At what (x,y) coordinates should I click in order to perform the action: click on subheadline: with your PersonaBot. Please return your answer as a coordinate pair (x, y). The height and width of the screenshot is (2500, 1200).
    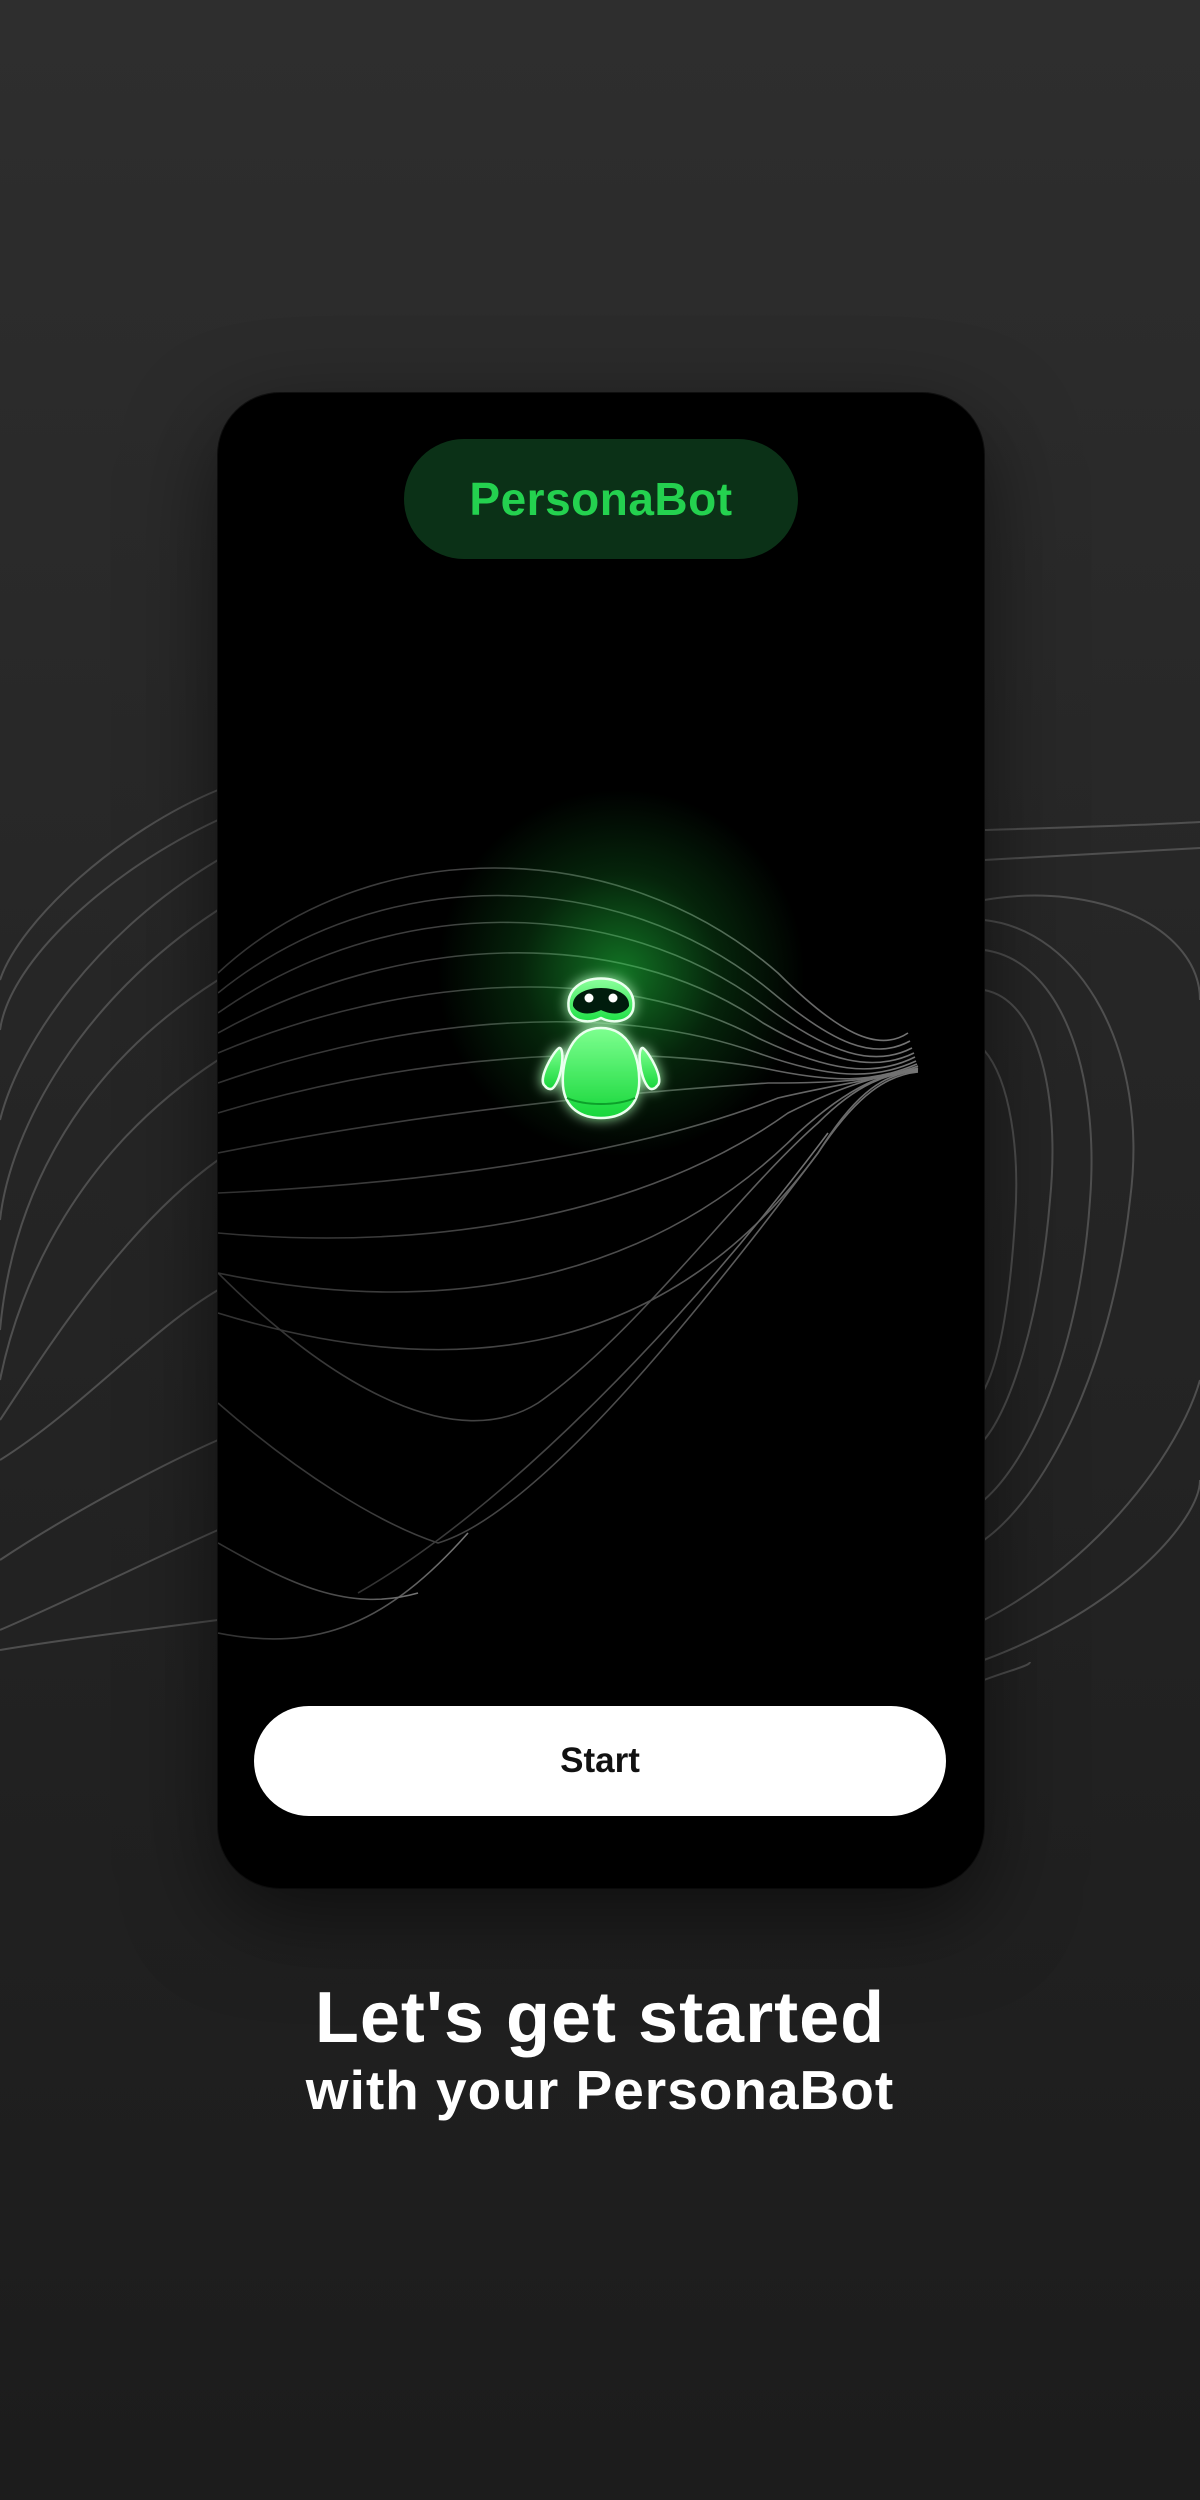
    Looking at the image, I should click on (600, 2090).